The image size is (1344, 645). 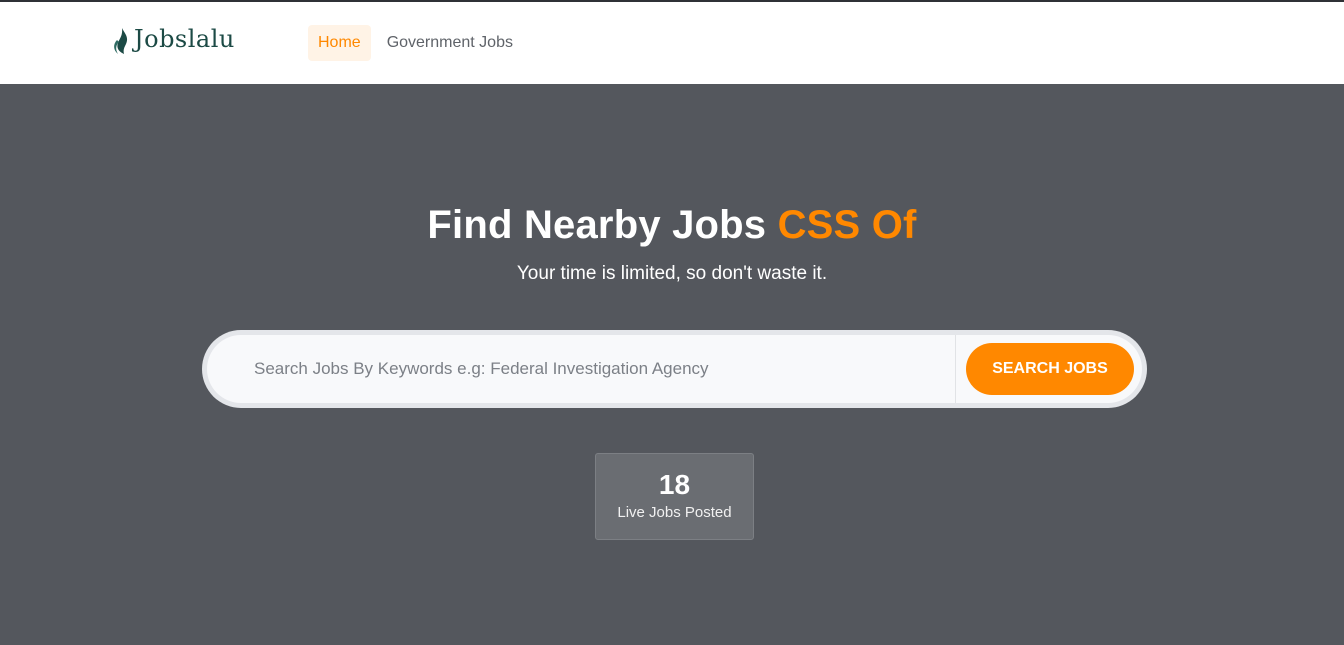 What do you see at coordinates (184, 39) in the screenshot?
I see `brand-name: Jobslalu` at bounding box center [184, 39].